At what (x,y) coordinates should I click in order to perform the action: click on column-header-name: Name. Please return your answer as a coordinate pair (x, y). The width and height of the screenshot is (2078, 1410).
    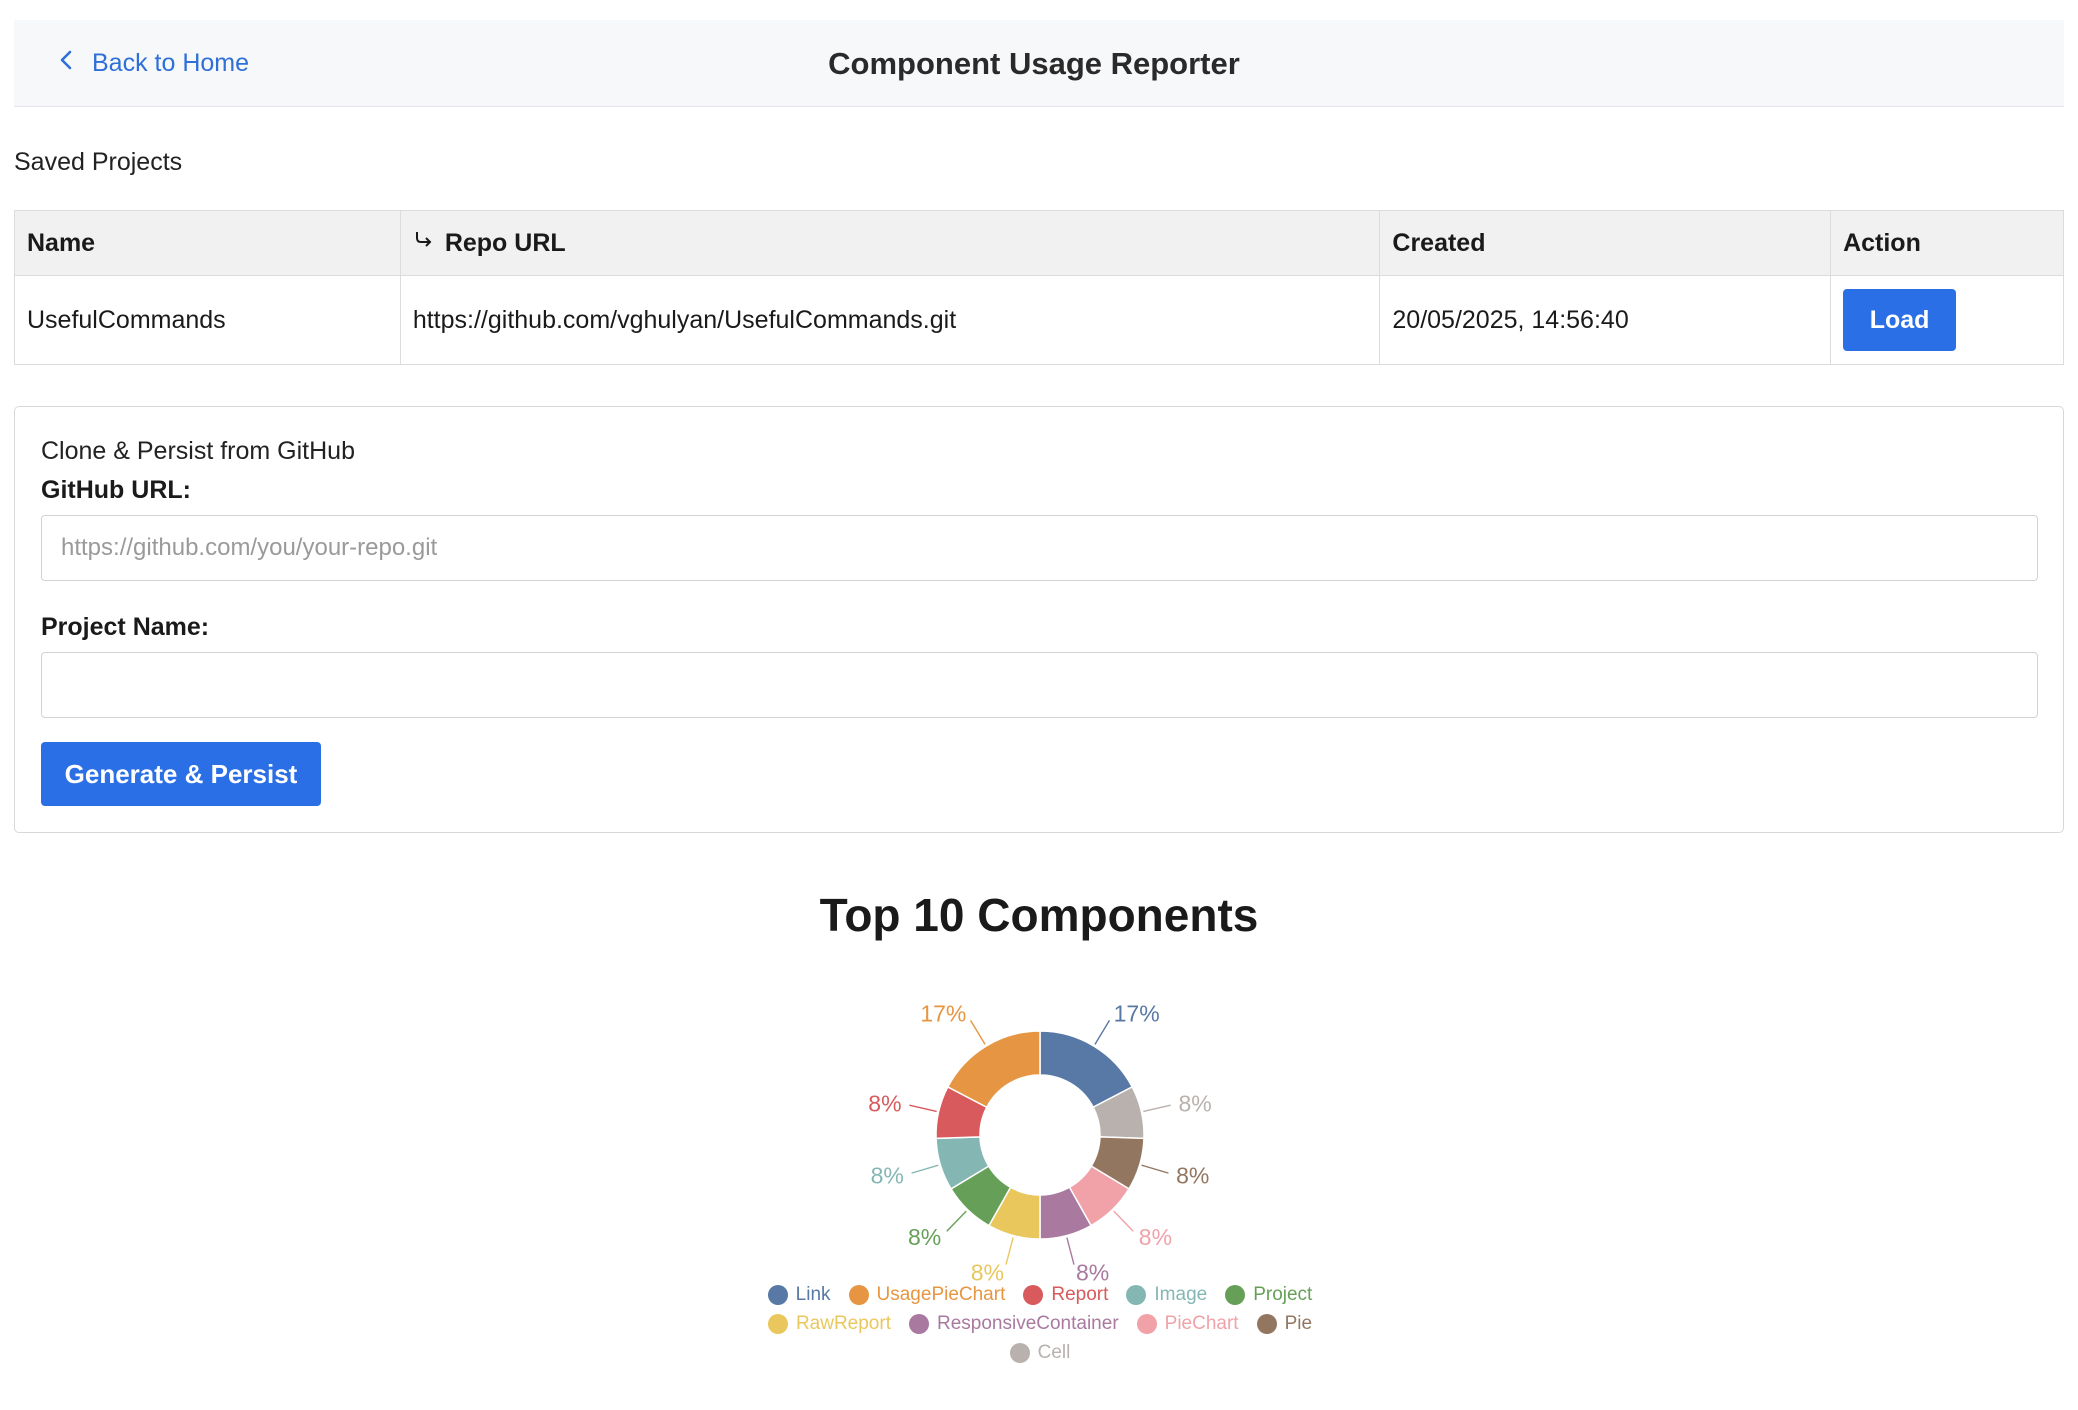
    Looking at the image, I should click on (207, 243).